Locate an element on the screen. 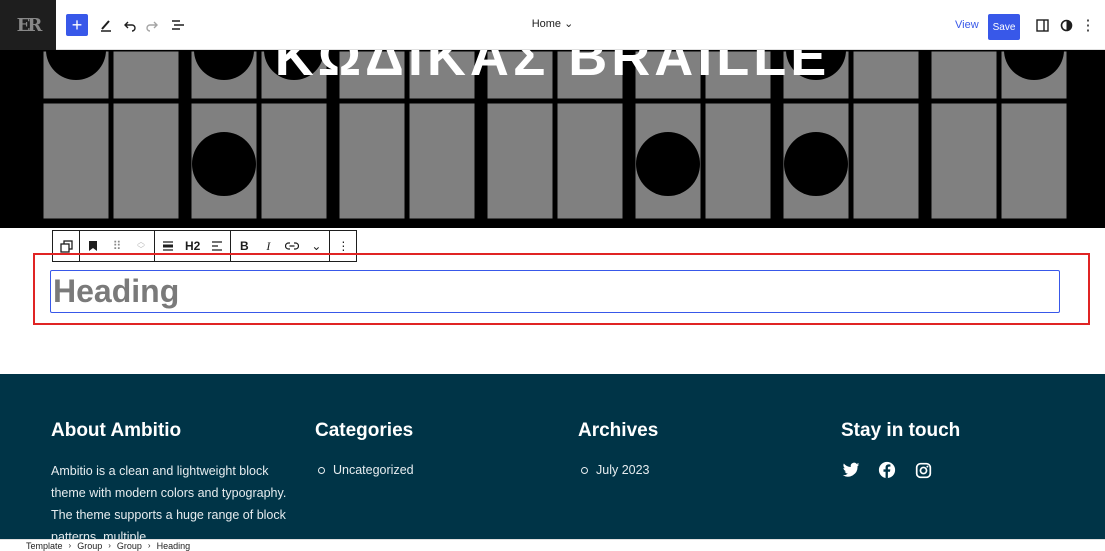  document-title-text: Home is located at coordinates (546, 24).